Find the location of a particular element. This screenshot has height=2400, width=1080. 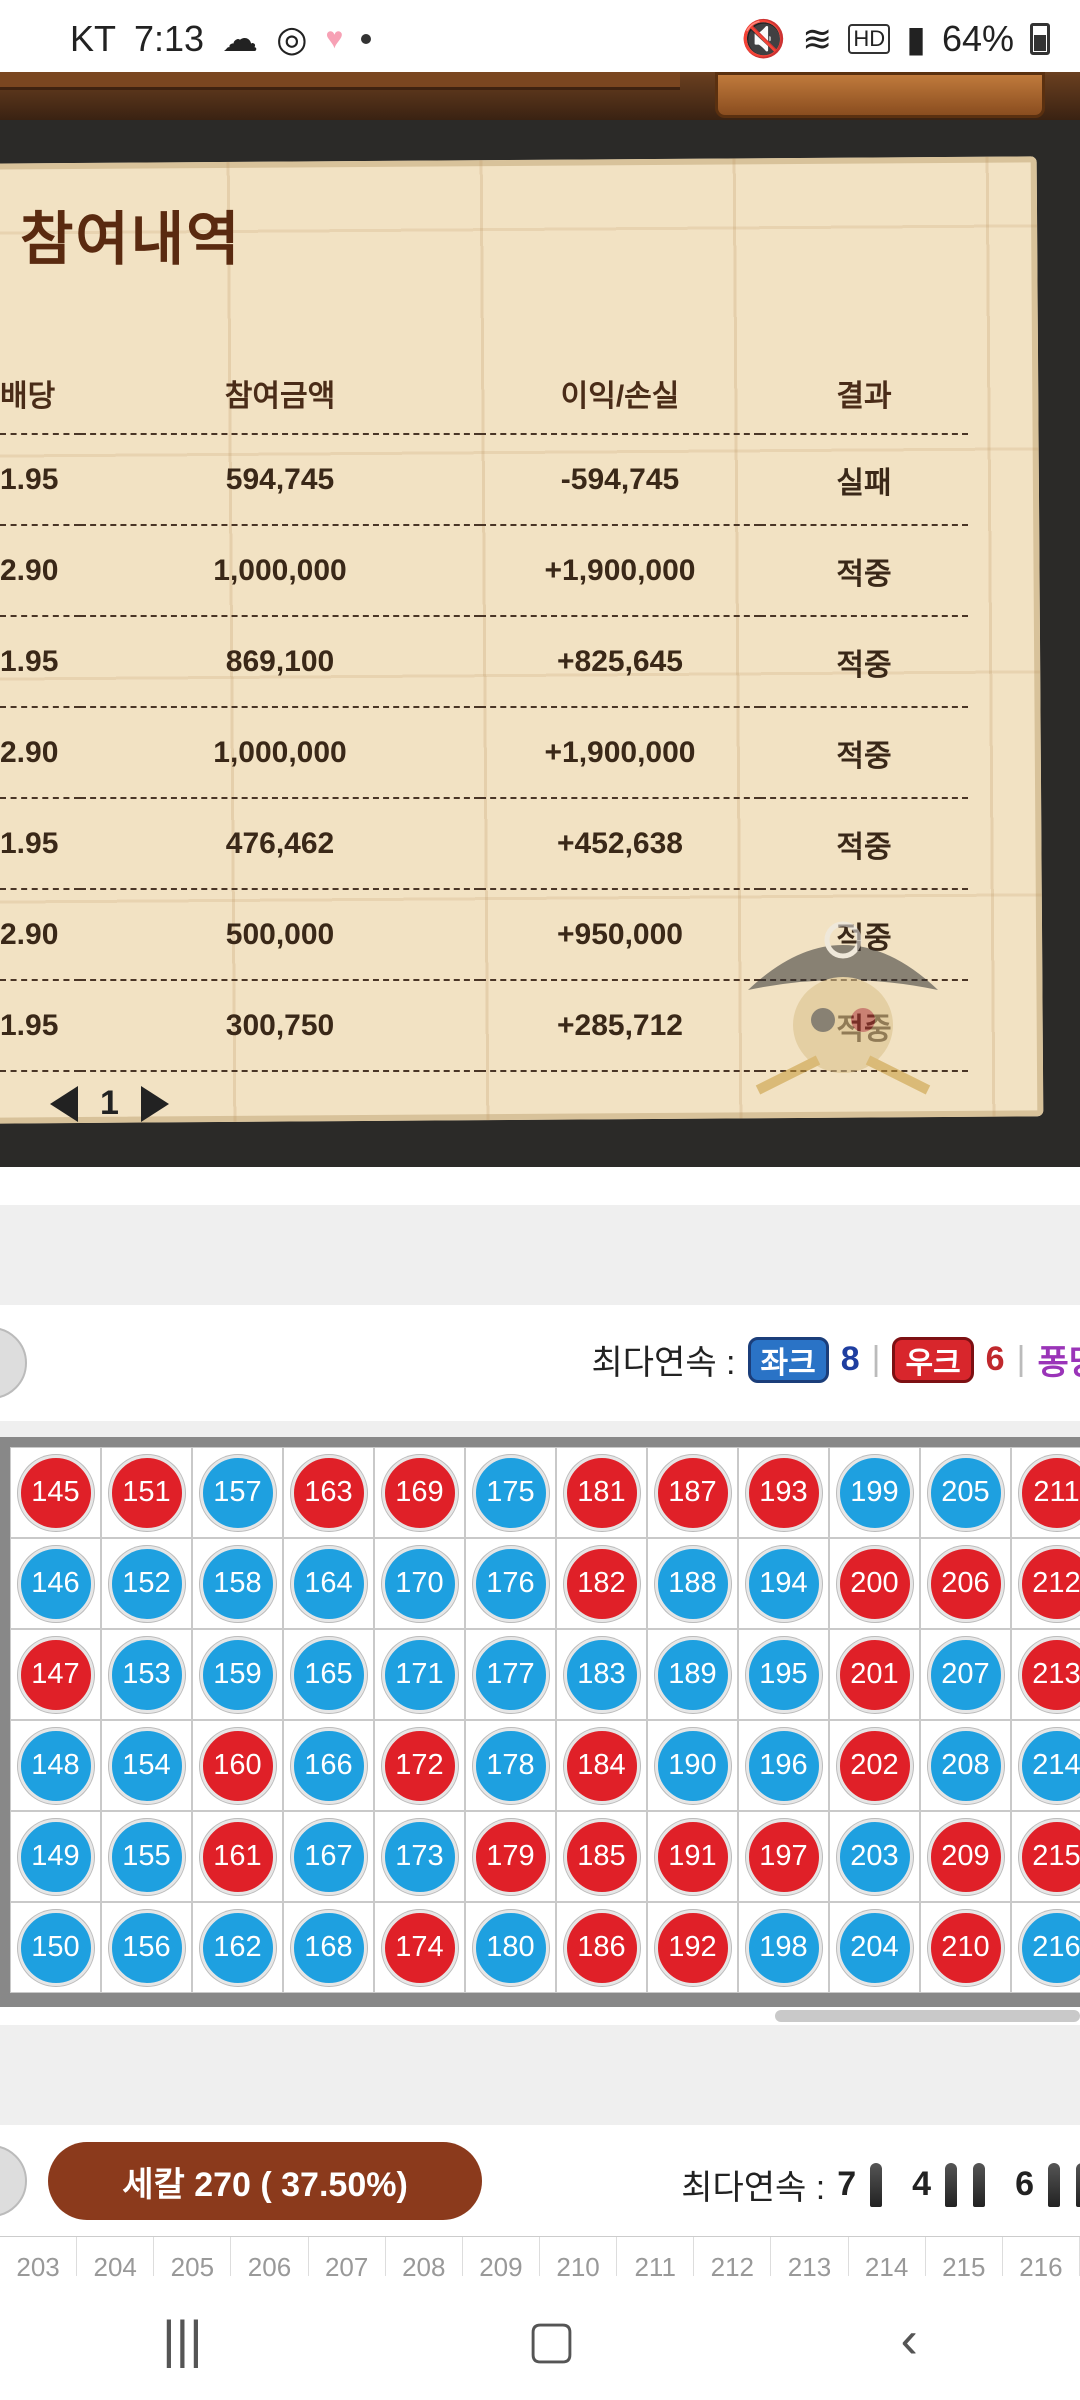

amount-cell: 869,100 is located at coordinates (280, 662).